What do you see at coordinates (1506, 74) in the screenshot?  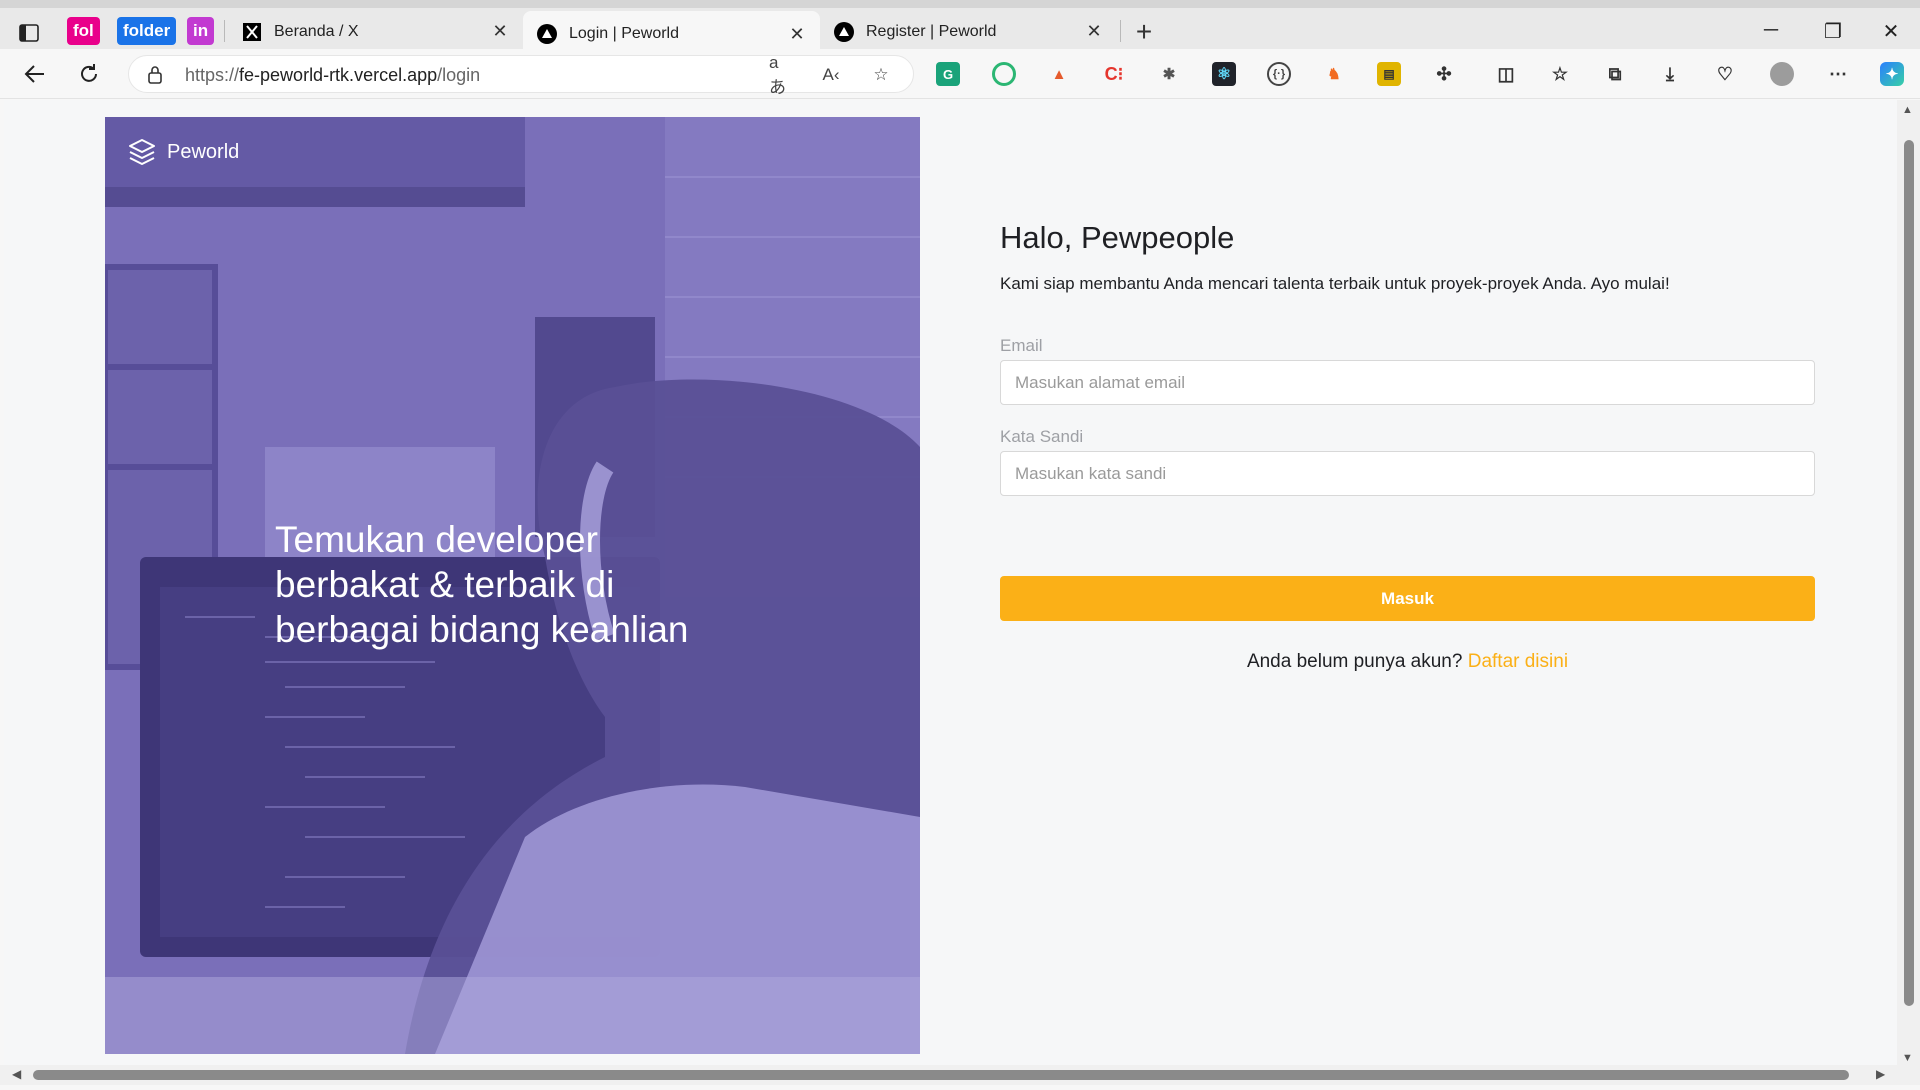 I see `split-screen-icon: ◫` at bounding box center [1506, 74].